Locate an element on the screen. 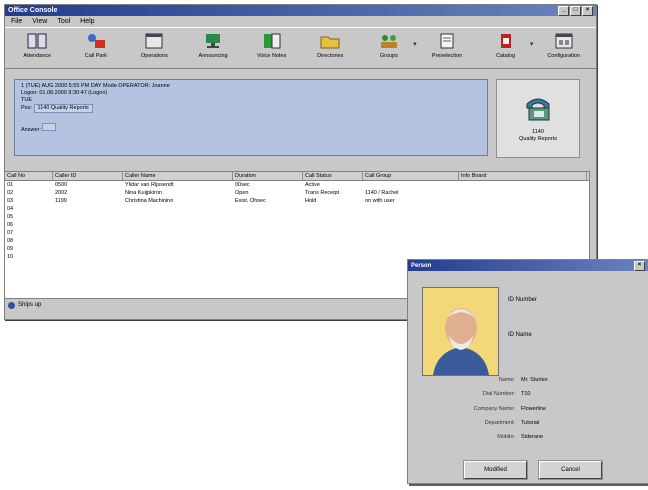 The height and width of the screenshot is (490, 648). table-row: 08 is located at coordinates (297, 241).